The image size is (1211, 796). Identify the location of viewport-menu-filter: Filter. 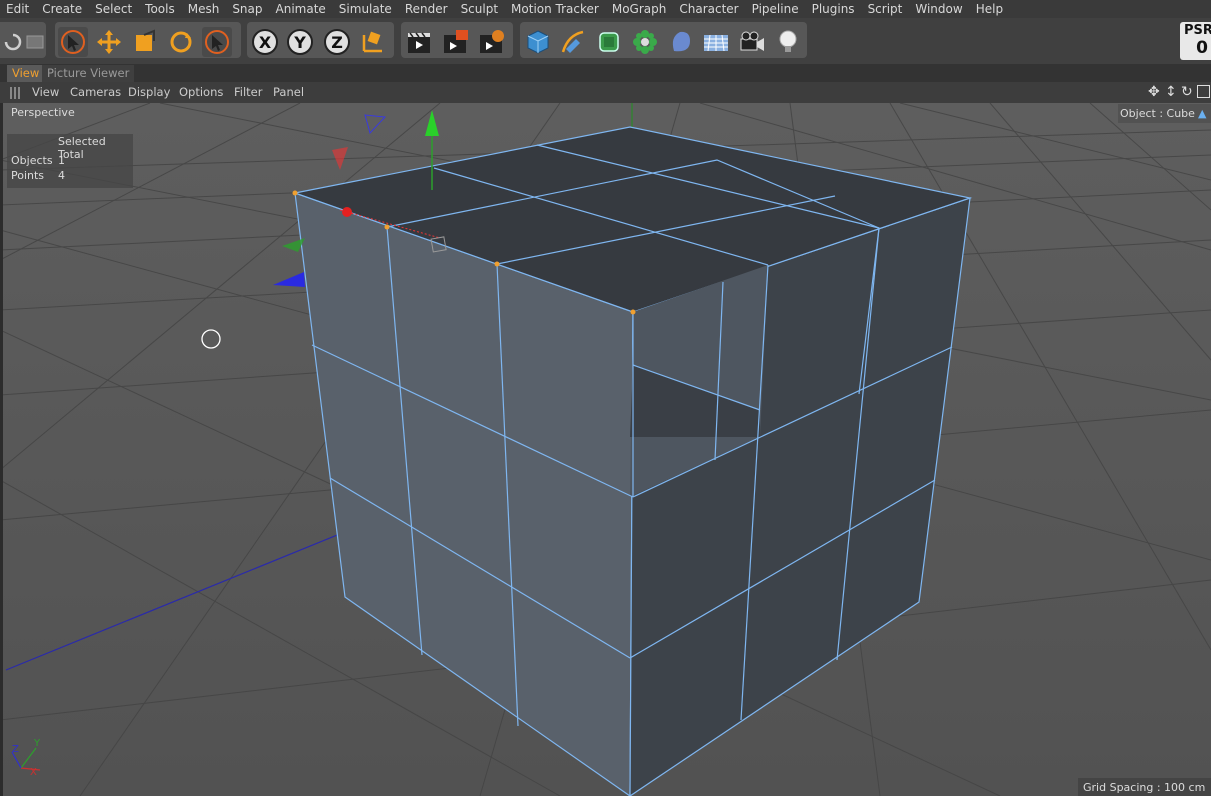
(248, 92).